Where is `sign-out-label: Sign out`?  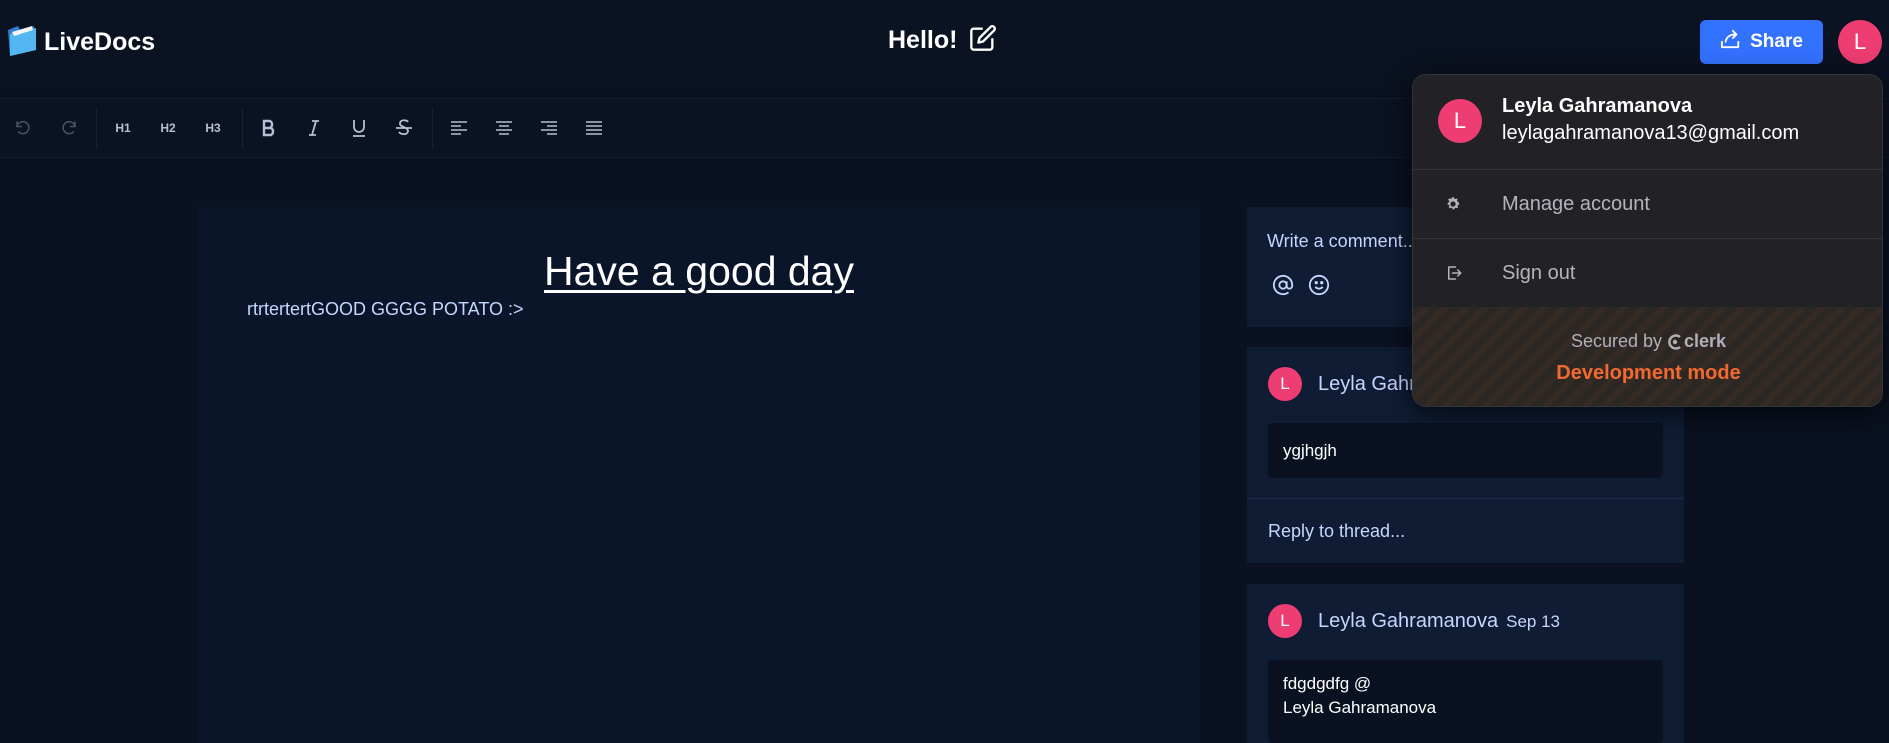
sign-out-label: Sign out is located at coordinates (1539, 272).